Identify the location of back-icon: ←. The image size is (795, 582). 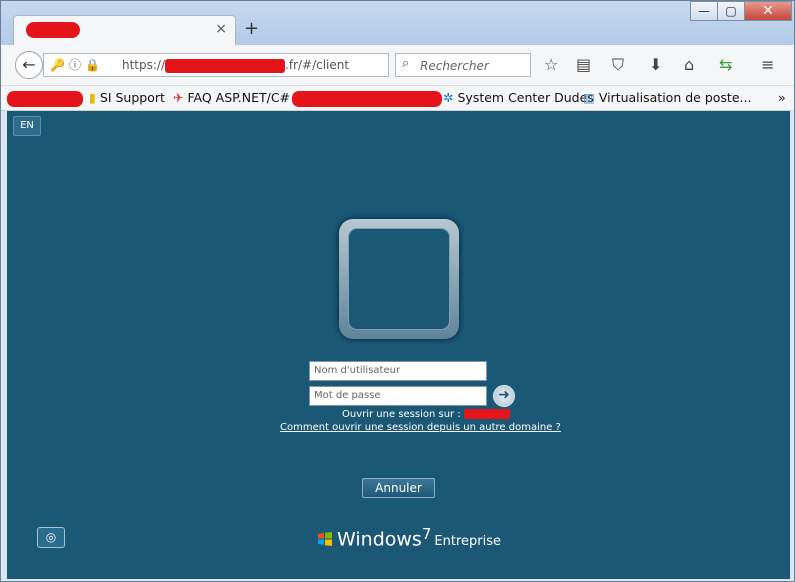
(29, 65).